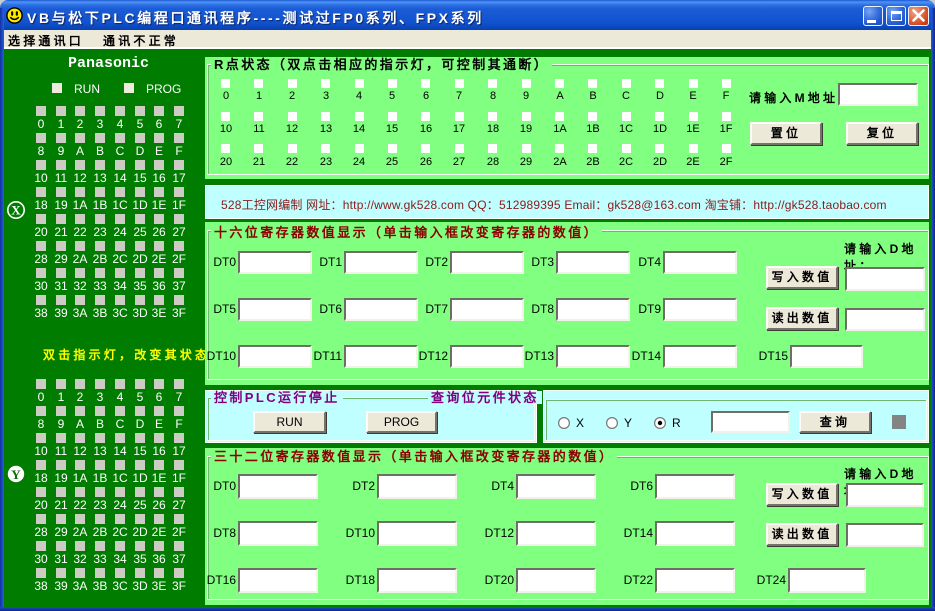  What do you see at coordinates (16, 474) in the screenshot?
I see `svg-text: Y` at bounding box center [16, 474].